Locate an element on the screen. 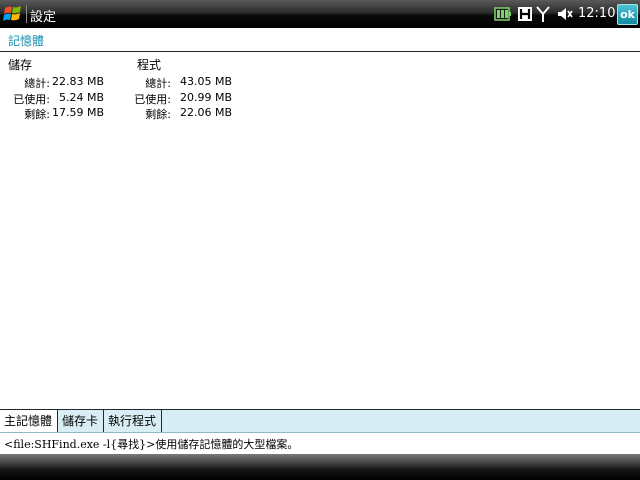 The image size is (640, 480). storage-free-label: 剩餘: is located at coordinates (37, 114).